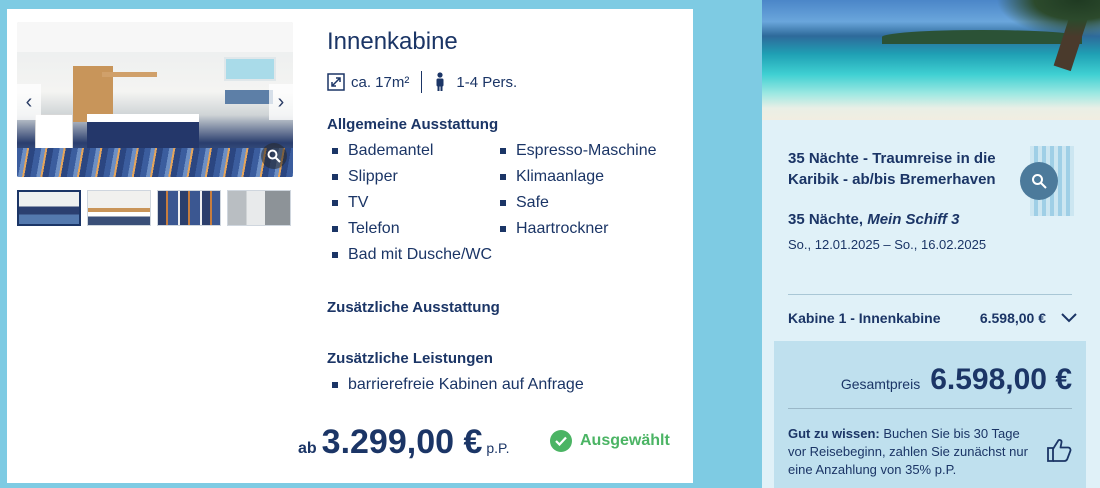 The height and width of the screenshot is (488, 1100). Describe the element at coordinates (930, 294) in the screenshot. I see `summary-divider` at that location.